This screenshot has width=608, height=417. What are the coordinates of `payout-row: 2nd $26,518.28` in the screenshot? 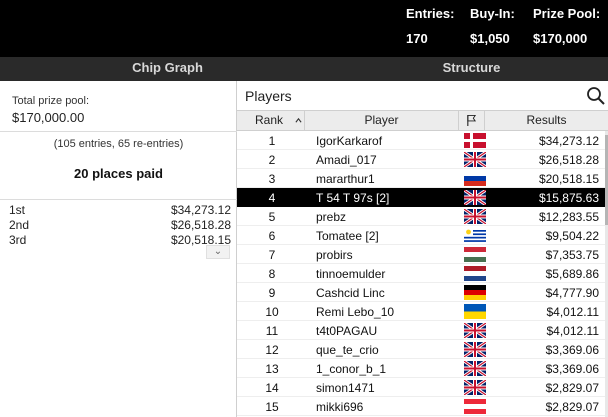 It's located at (118, 225).